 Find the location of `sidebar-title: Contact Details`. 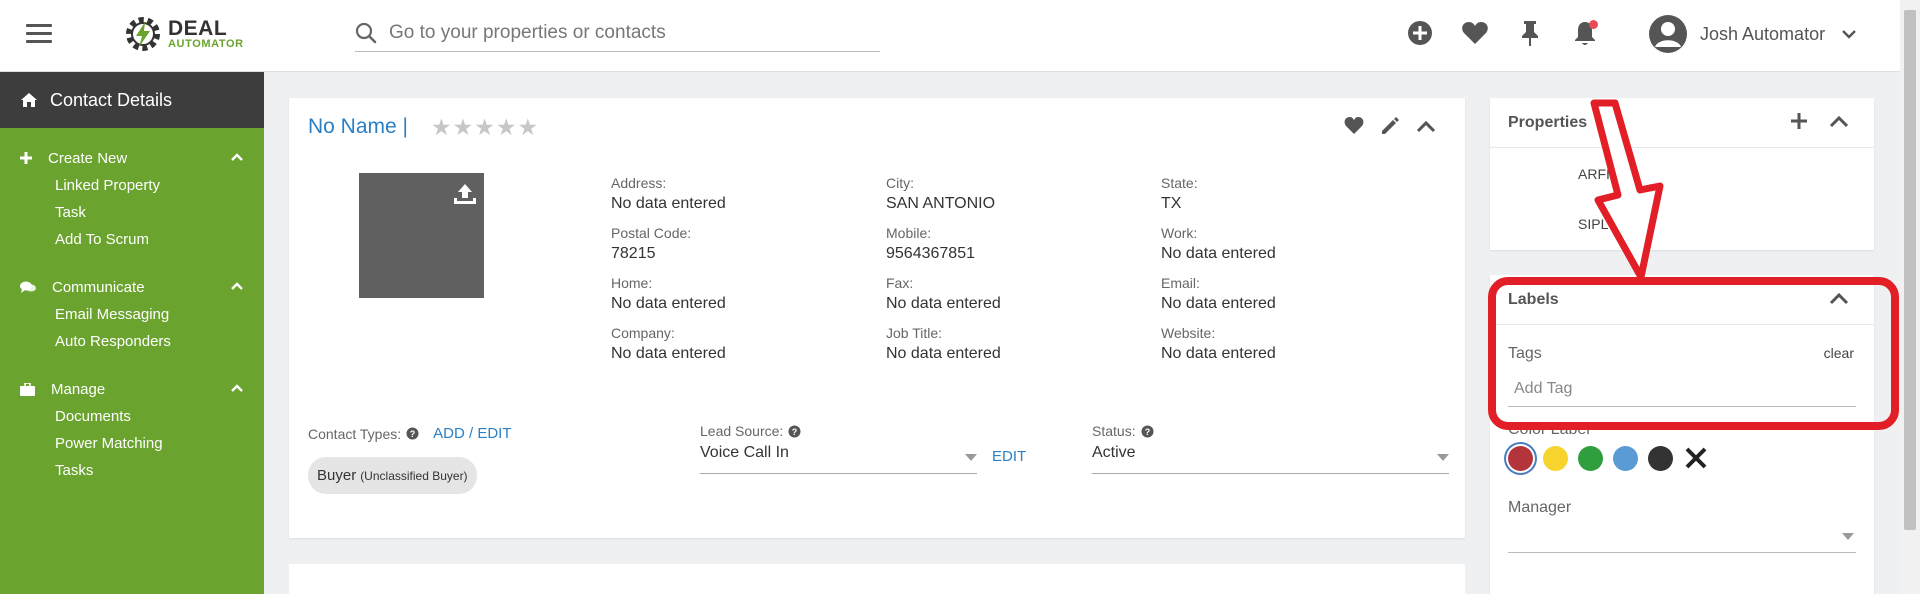

sidebar-title: Contact Details is located at coordinates (111, 99).